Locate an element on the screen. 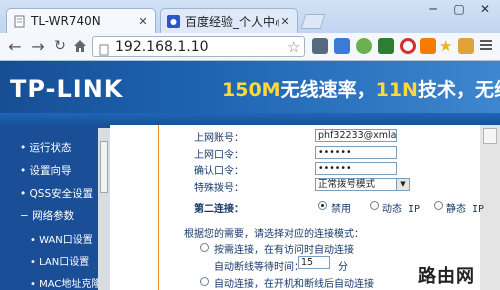  reload-icon: ↻ is located at coordinates (60, 46).